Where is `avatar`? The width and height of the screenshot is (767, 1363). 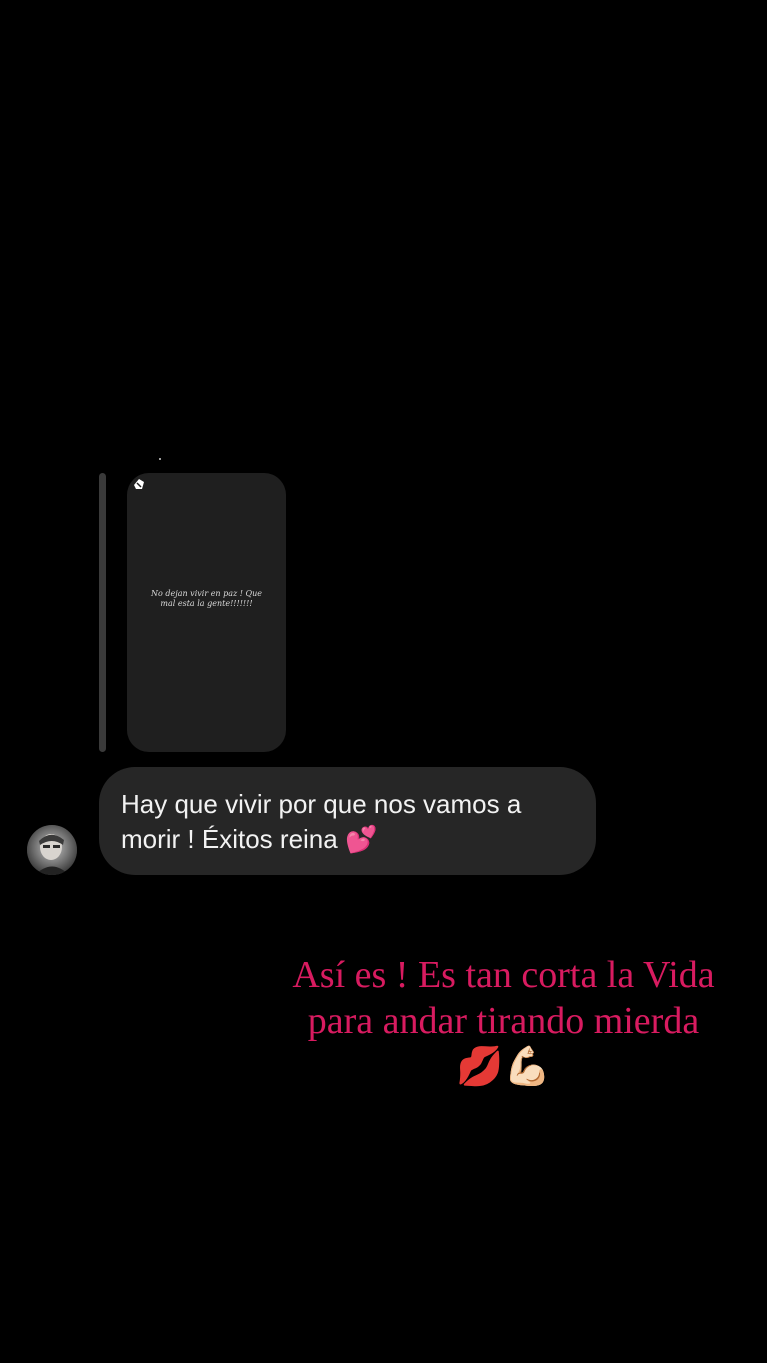 avatar is located at coordinates (52, 850).